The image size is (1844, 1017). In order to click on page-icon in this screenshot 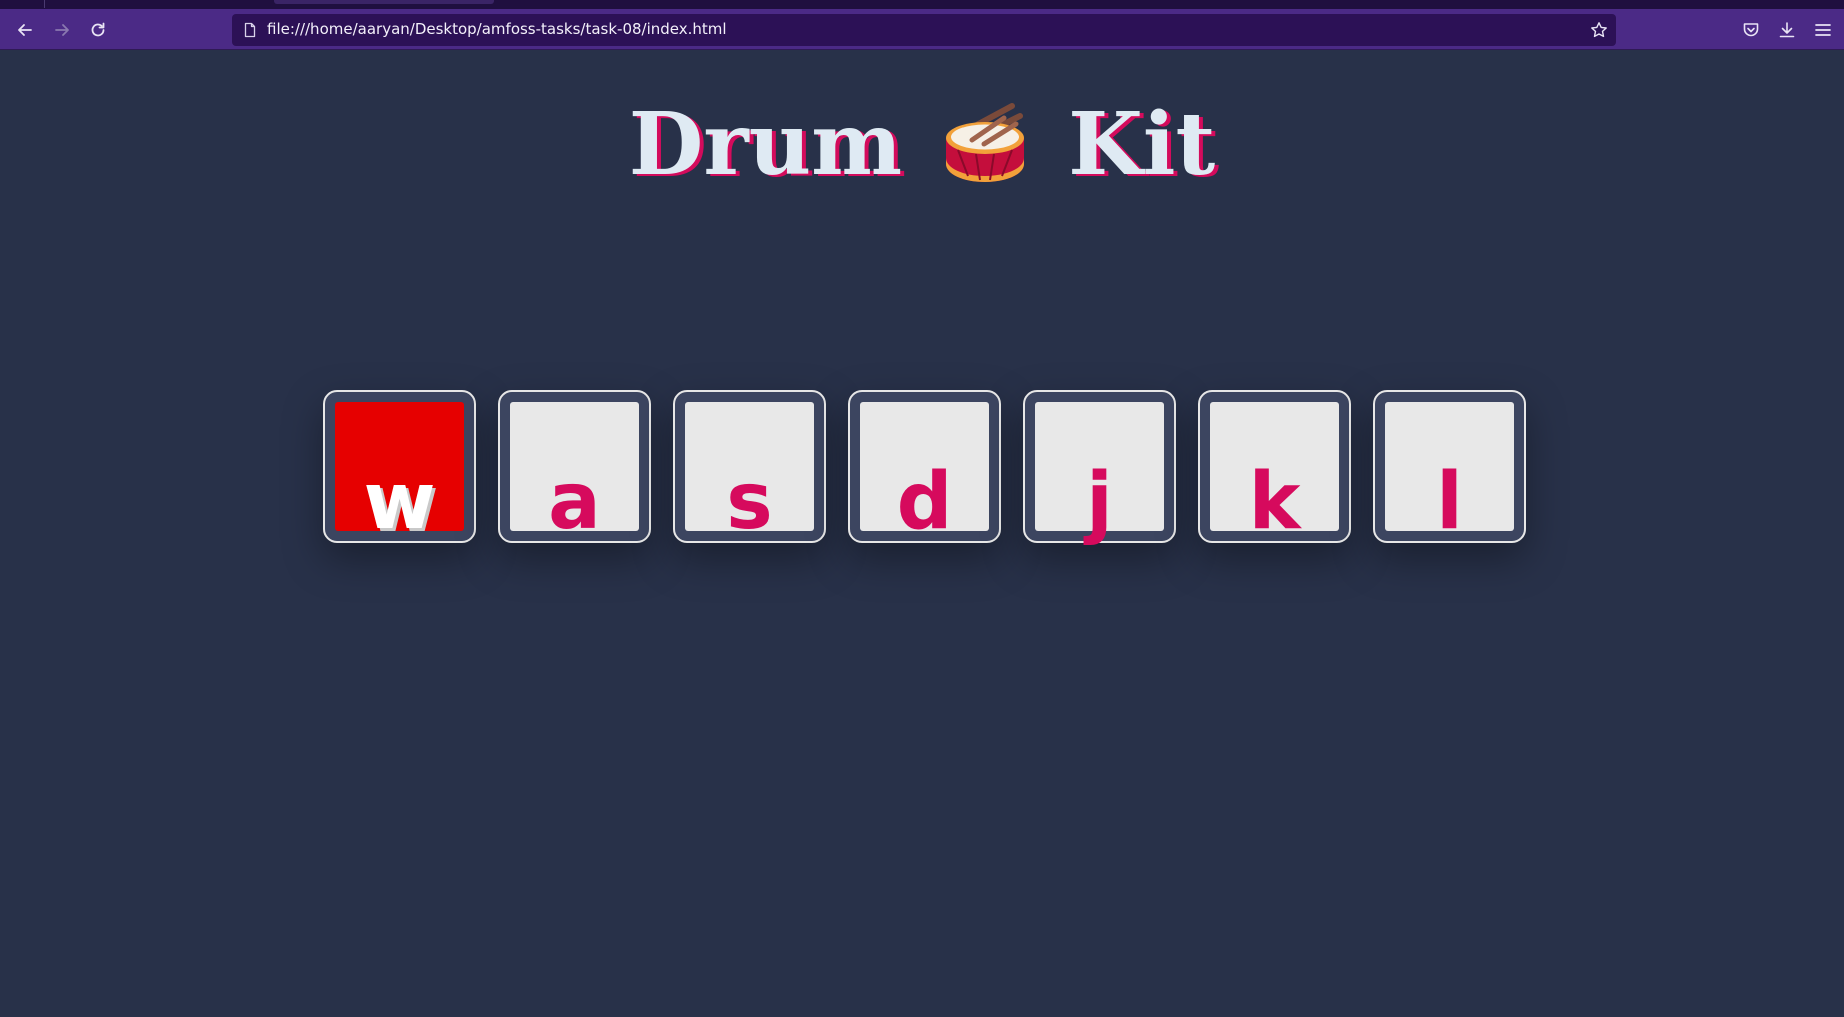, I will do `click(250, 30)`.